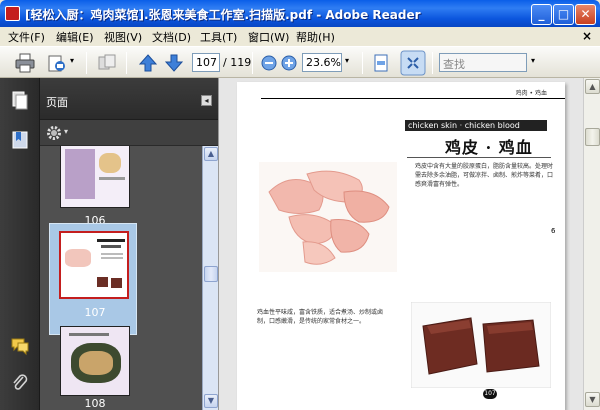  Describe the element at coordinates (489, 147) in the screenshot. I see `chapter-title: 鸡皮 · 鸡血` at that location.